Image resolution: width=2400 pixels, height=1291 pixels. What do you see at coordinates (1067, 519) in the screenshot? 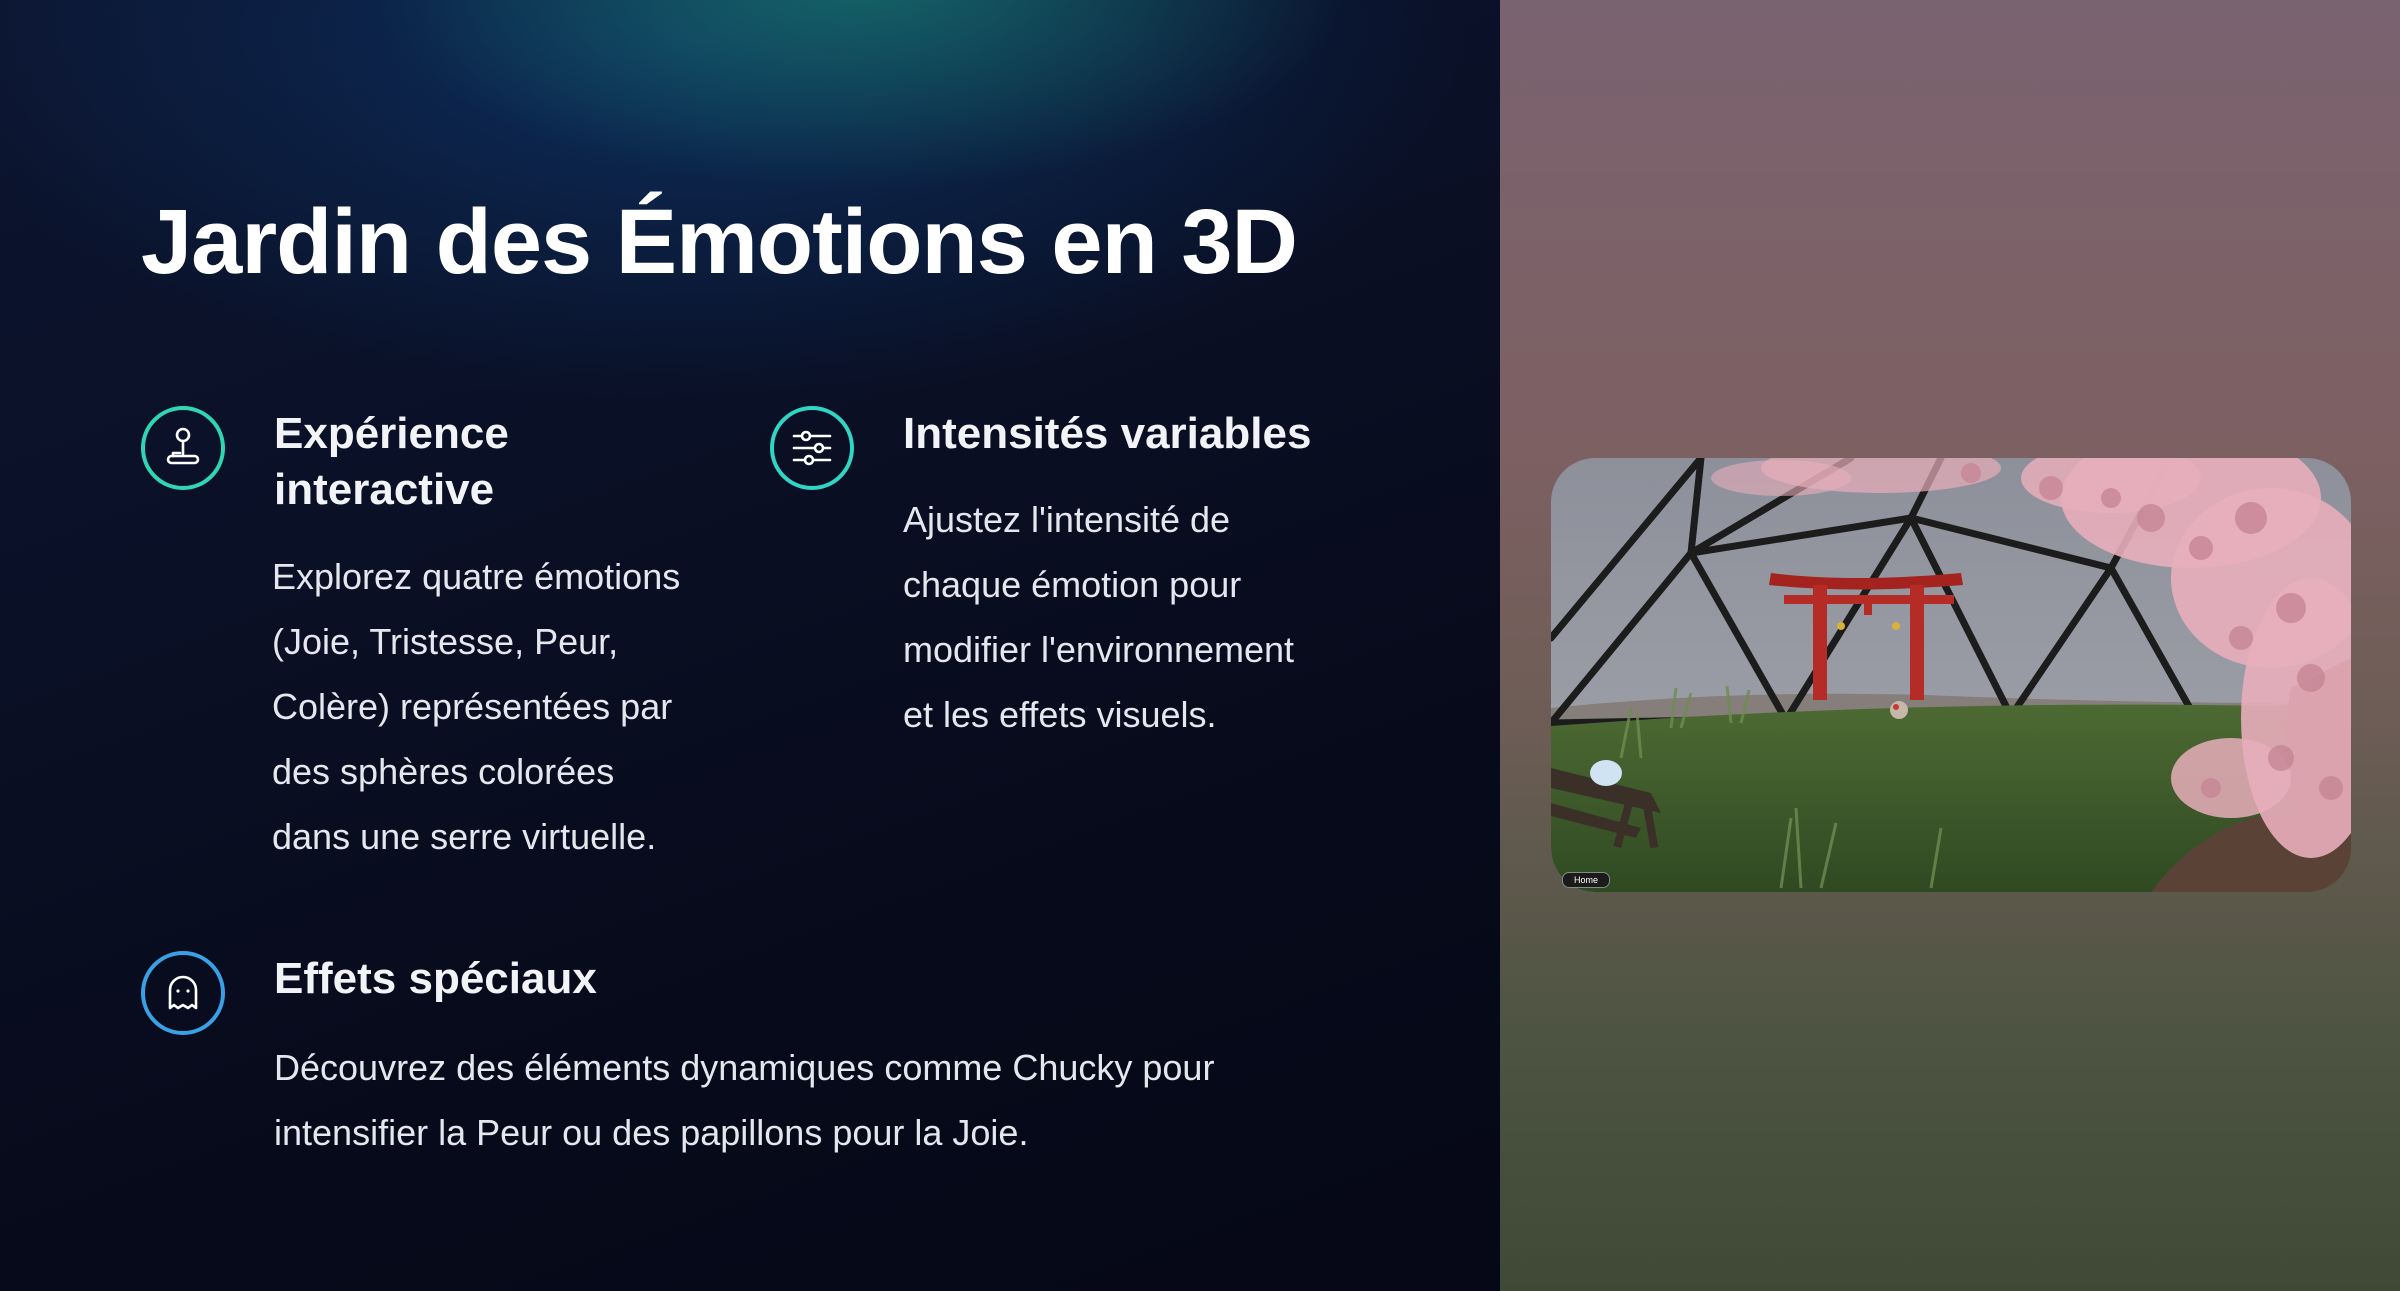
I see `text-line: Ajustez l'intensité de` at bounding box center [1067, 519].